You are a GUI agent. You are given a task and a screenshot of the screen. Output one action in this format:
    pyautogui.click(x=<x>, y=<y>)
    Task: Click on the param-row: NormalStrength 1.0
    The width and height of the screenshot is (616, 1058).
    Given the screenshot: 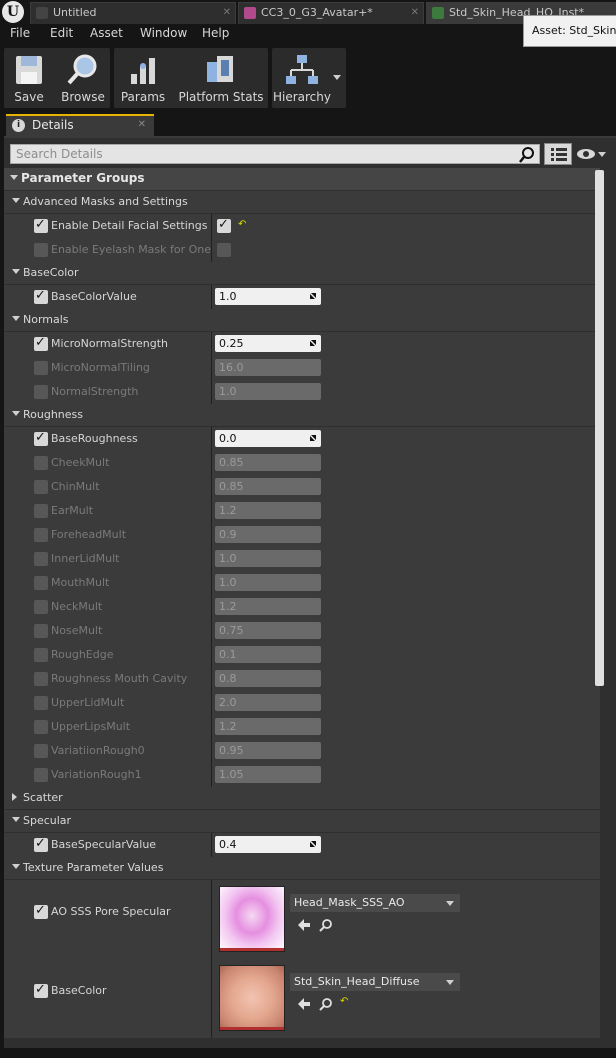 What is the action you would take?
    pyautogui.click(x=302, y=392)
    